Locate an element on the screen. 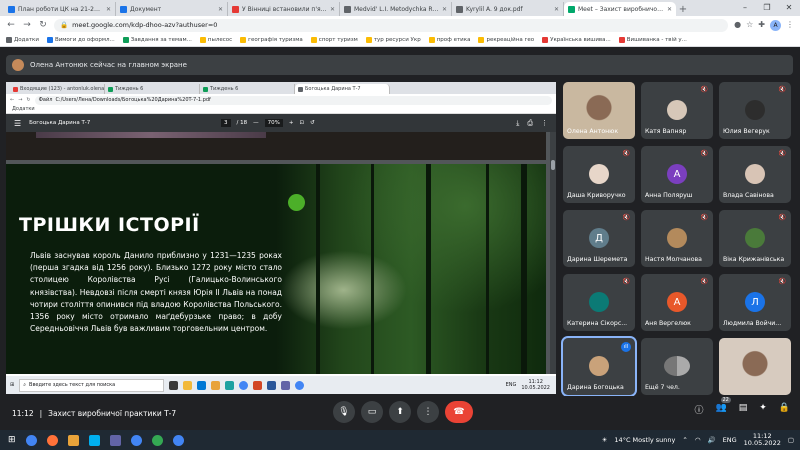 The image size is (800, 450). maximize-button: ❐ is located at coordinates (767, 8).